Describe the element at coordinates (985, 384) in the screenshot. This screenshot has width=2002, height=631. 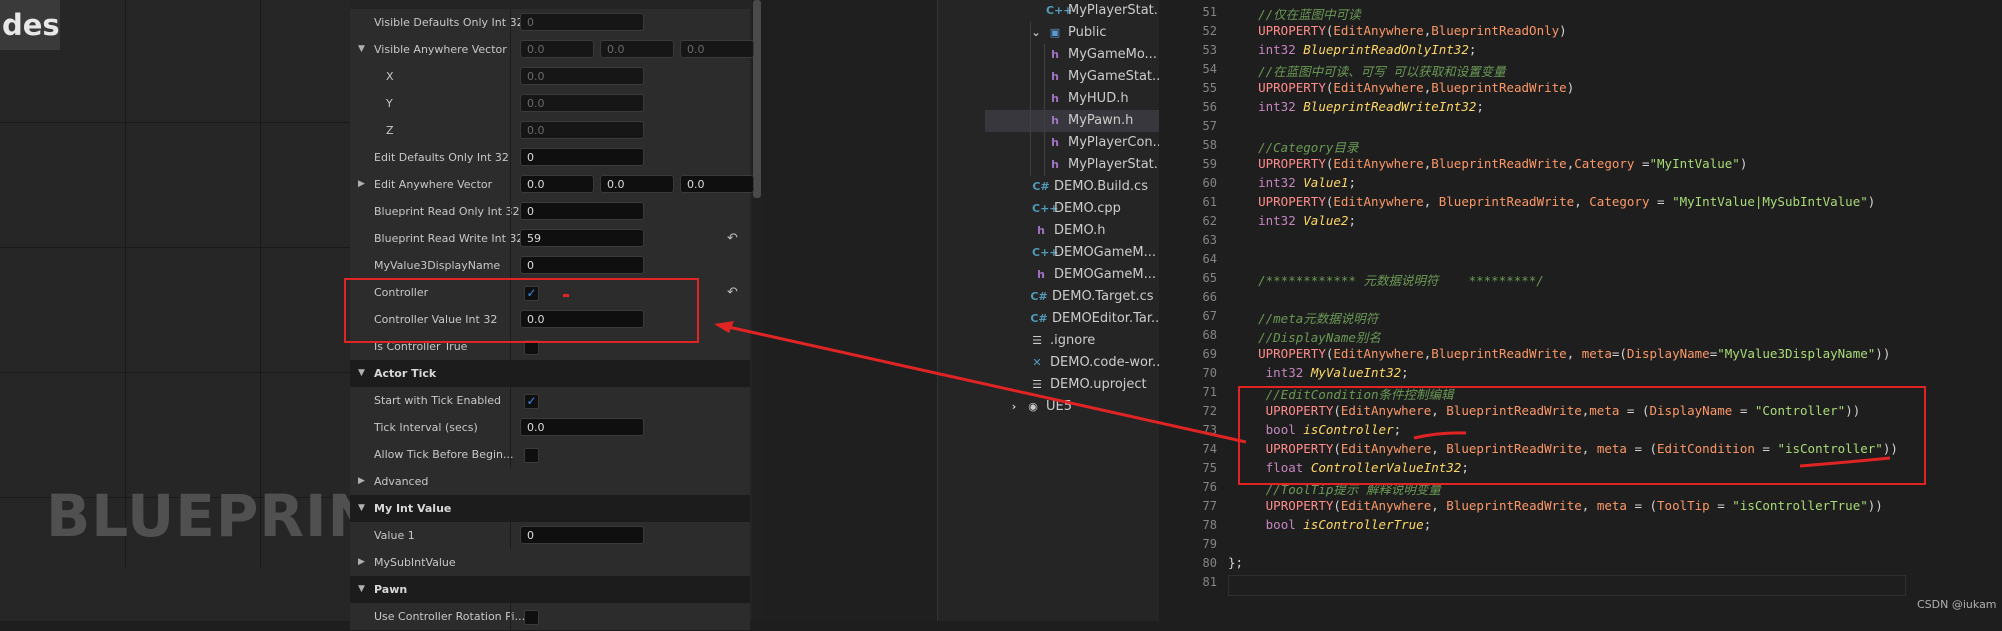
I see `annotation-arrow-line` at that location.